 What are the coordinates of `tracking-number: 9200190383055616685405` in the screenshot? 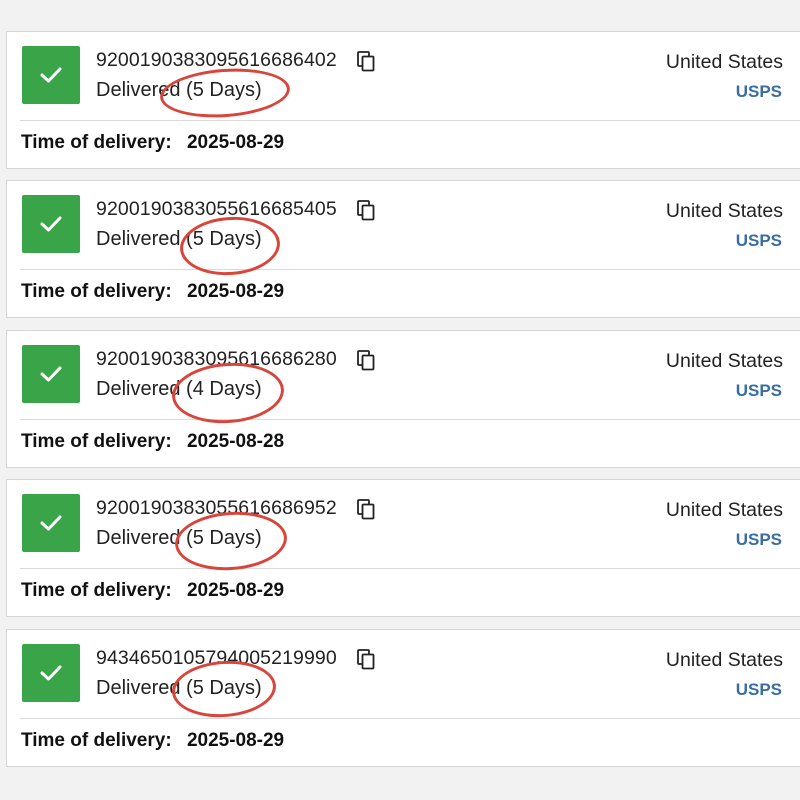 It's located at (216, 209).